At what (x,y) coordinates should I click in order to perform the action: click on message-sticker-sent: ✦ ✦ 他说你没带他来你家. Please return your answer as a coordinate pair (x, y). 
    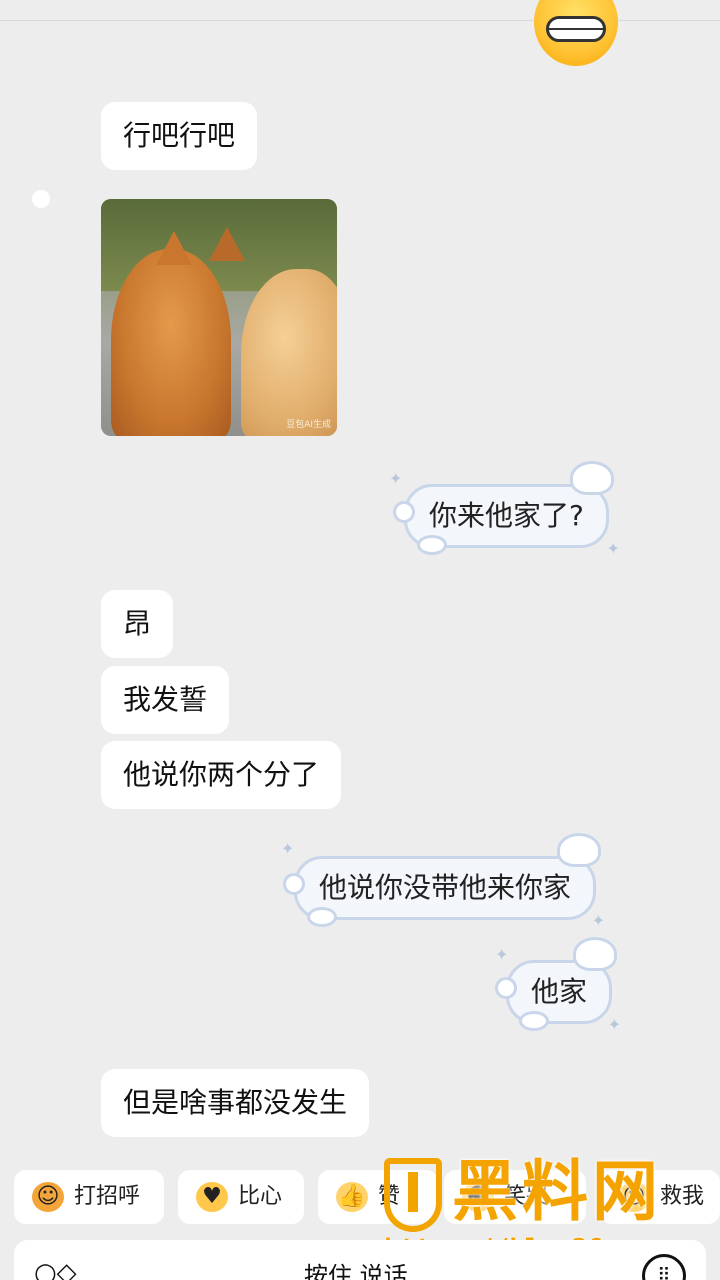
    Looking at the image, I should click on (443, 881).